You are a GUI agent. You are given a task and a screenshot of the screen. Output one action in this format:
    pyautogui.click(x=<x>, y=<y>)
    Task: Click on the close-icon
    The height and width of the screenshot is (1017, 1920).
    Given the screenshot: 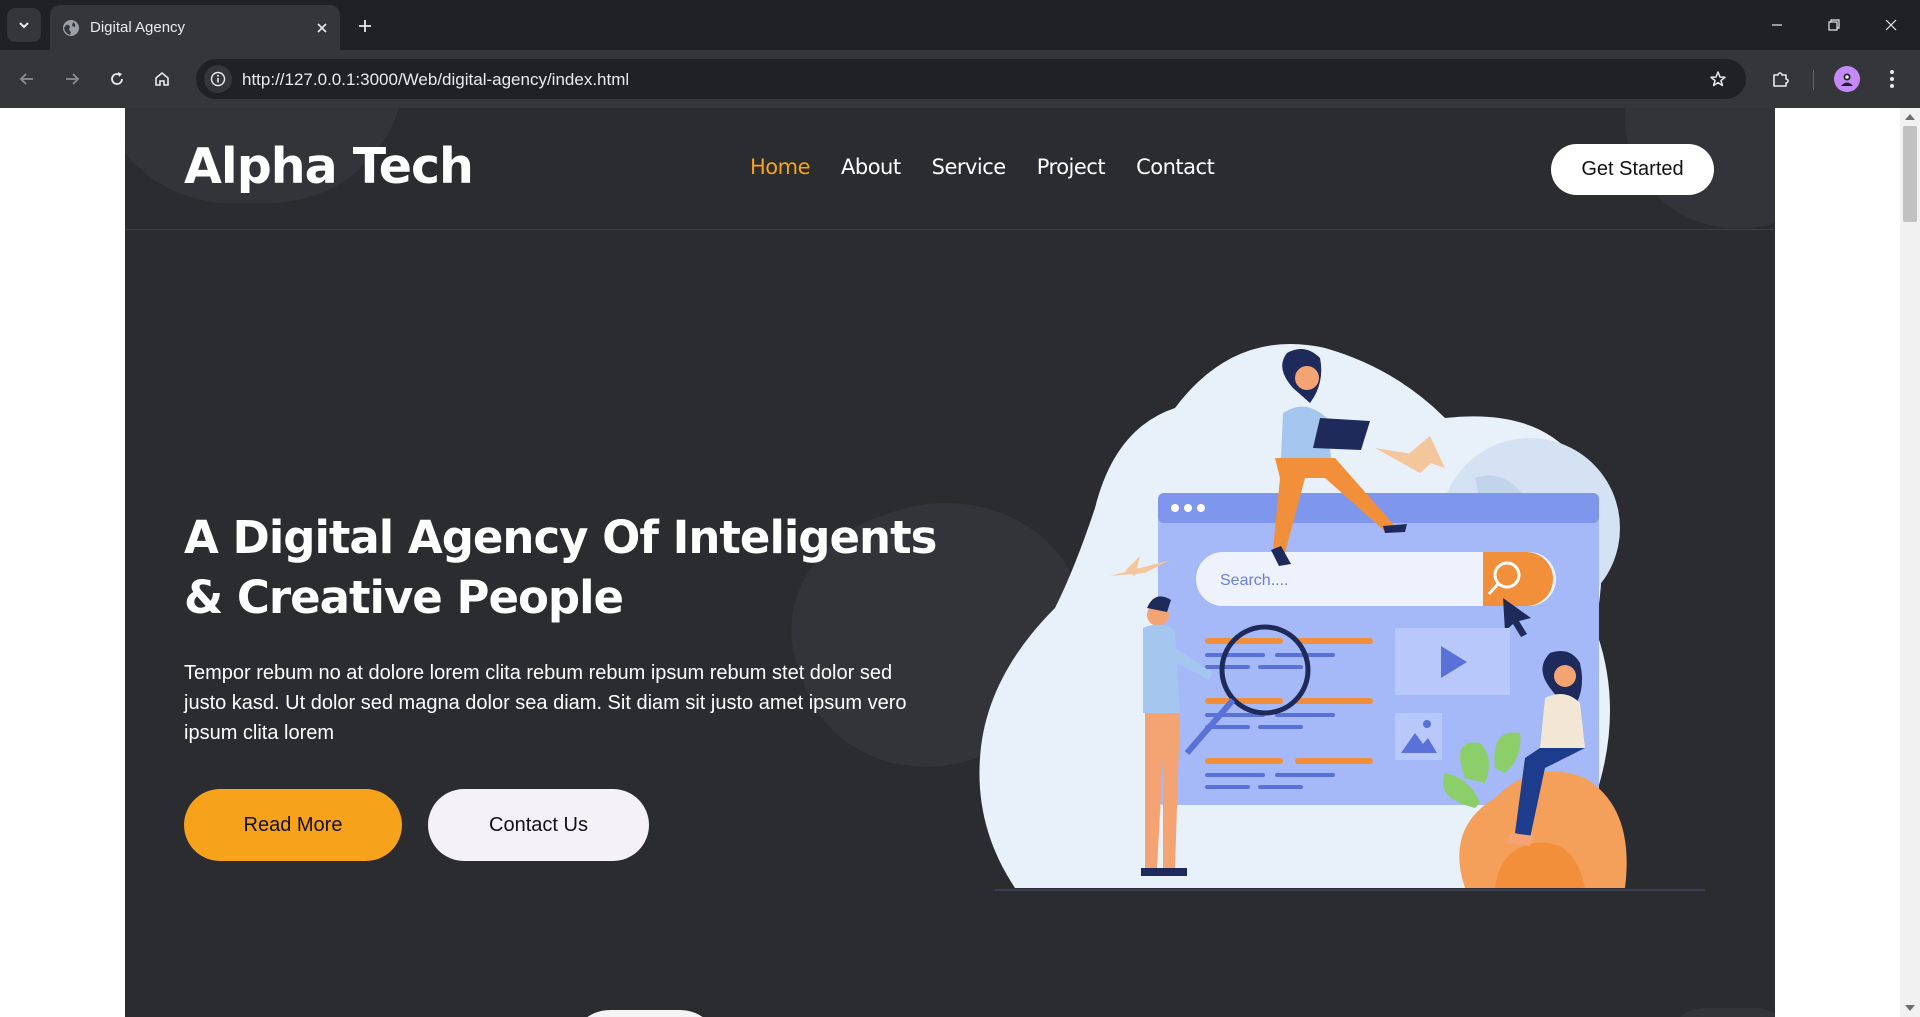 What is the action you would take?
    pyautogui.click(x=1891, y=25)
    